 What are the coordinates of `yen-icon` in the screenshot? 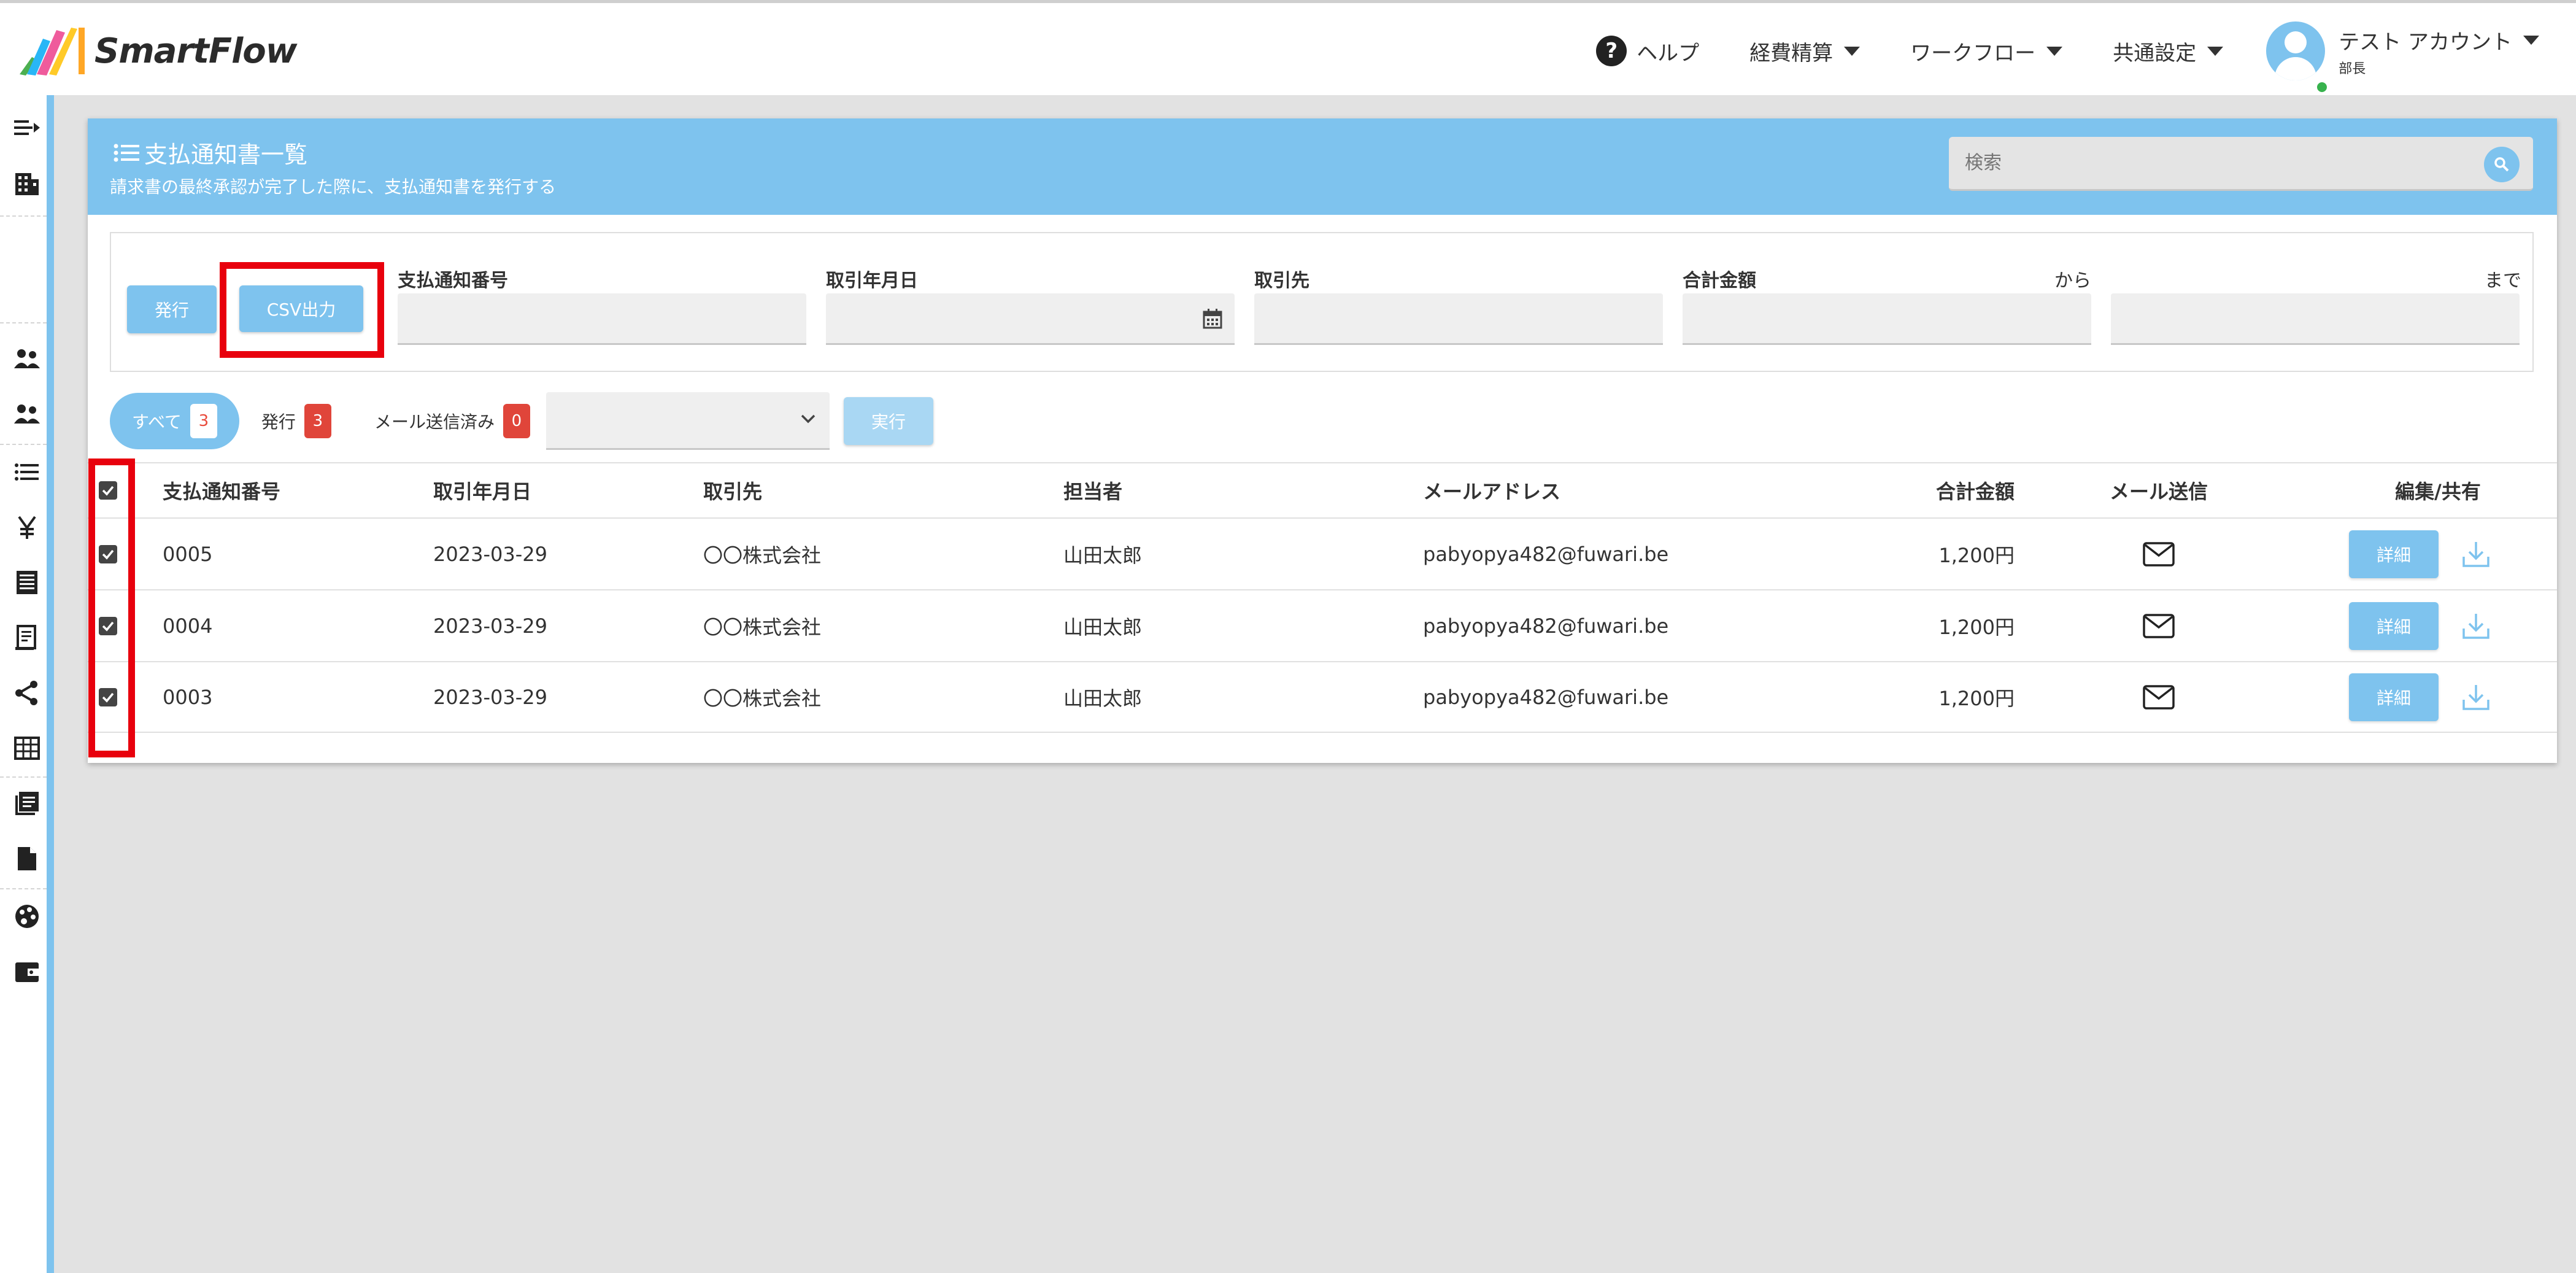 It's located at (27, 527).